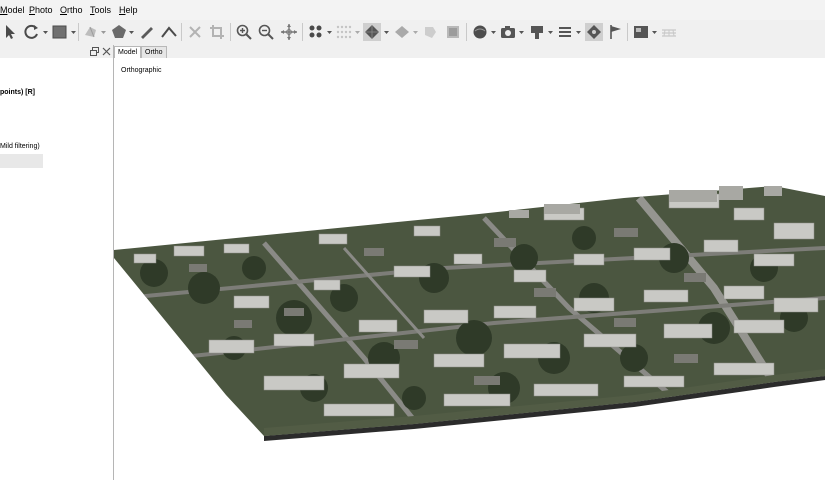 The width and height of the screenshot is (825, 480). Describe the element at coordinates (32, 32) in the screenshot. I see `rotate-object-icon` at that location.